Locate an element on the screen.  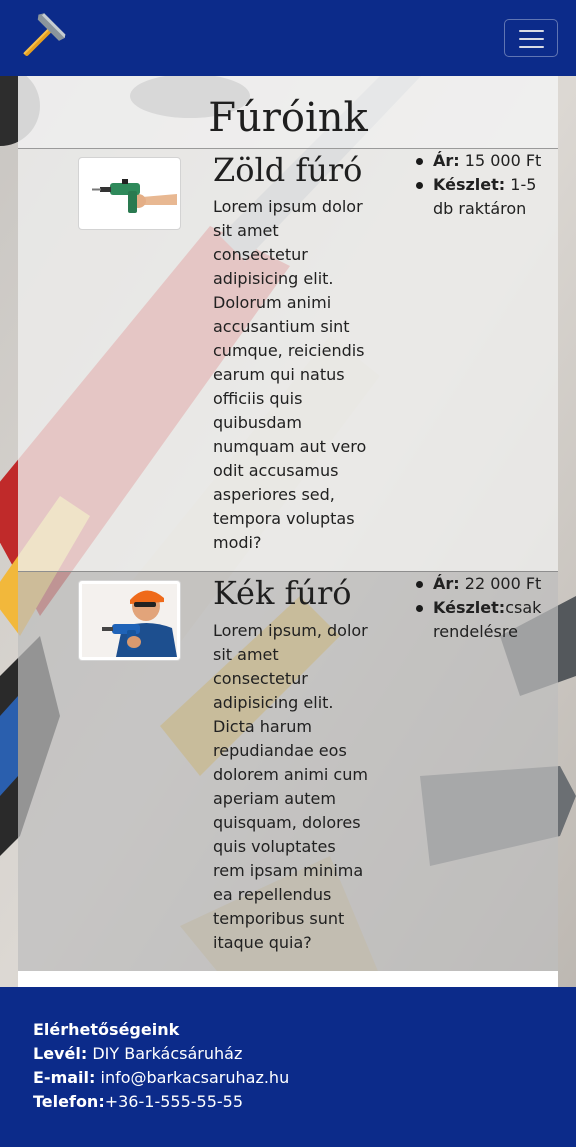
price-value: 15 000 Ft is located at coordinates (503, 160).